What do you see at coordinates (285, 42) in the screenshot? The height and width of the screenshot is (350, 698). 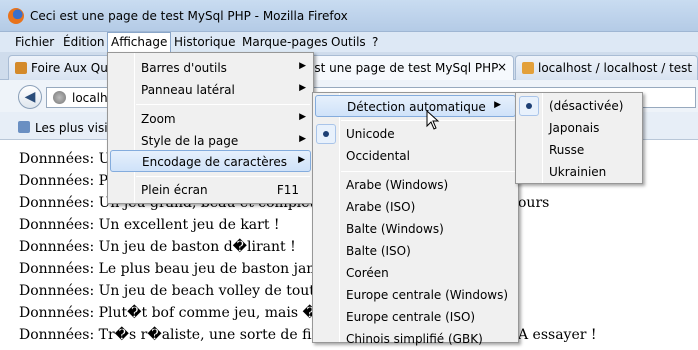 I see `menu-marque-pages: Marque-pages` at bounding box center [285, 42].